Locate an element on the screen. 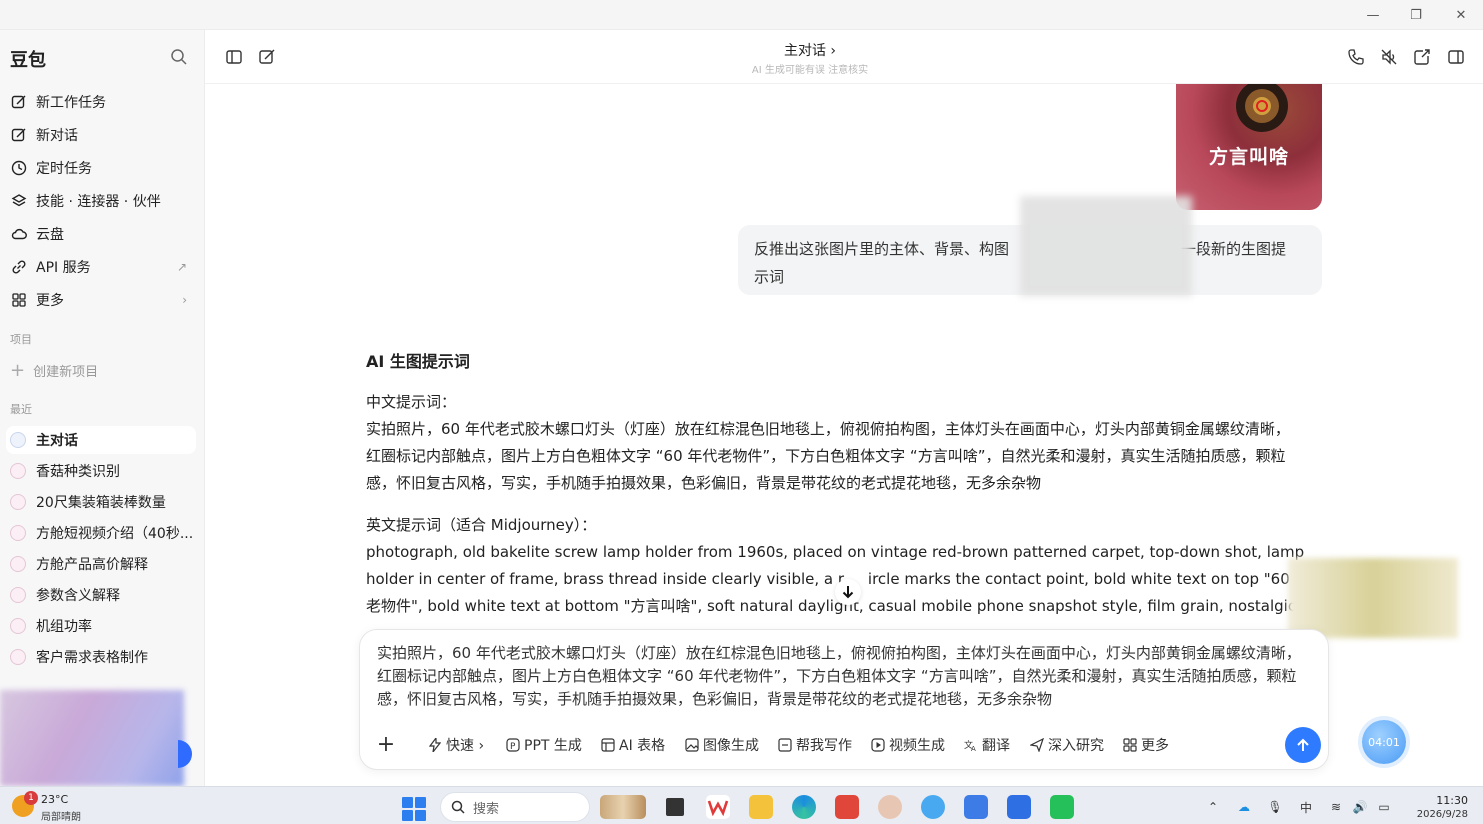  tool-video-generation: 视频生成 is located at coordinates (908, 745).